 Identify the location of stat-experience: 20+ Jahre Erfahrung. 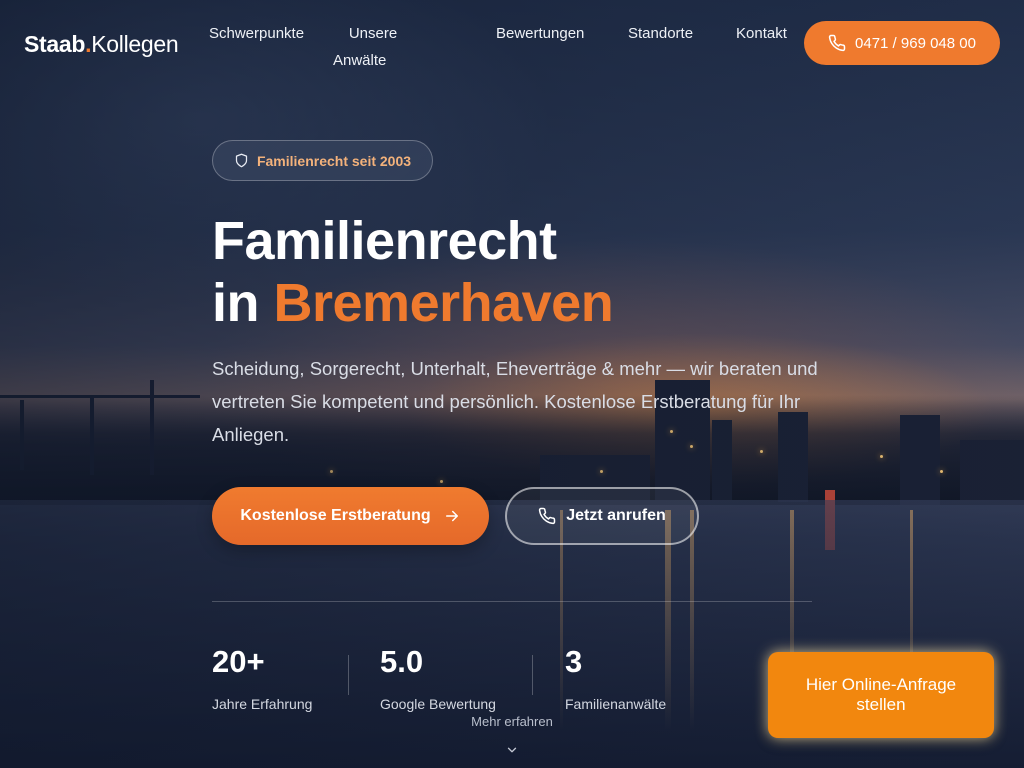
(262, 678).